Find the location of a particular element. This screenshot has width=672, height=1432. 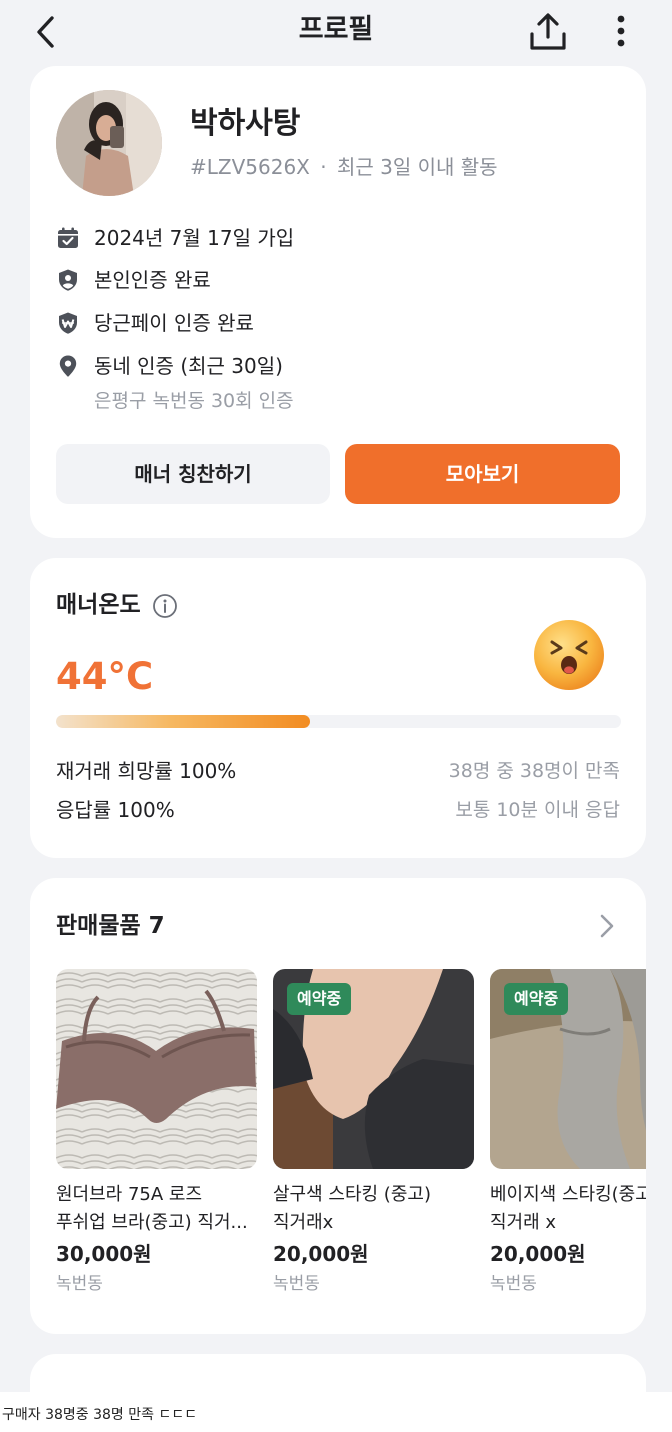

share-icon is located at coordinates (548, 32).